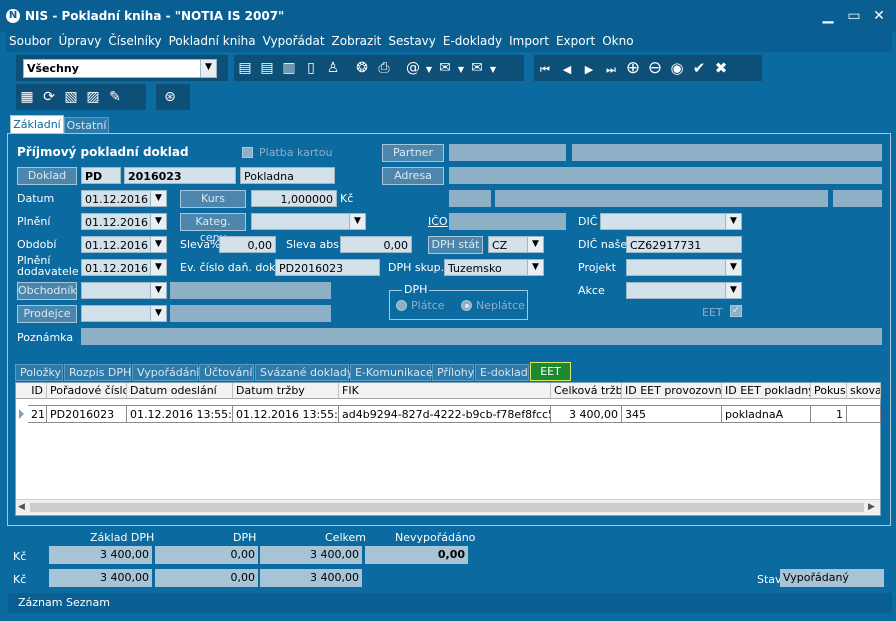  I want to click on cell-datum-trzby: 01.12.2016 13:55:37, so click(286, 414).